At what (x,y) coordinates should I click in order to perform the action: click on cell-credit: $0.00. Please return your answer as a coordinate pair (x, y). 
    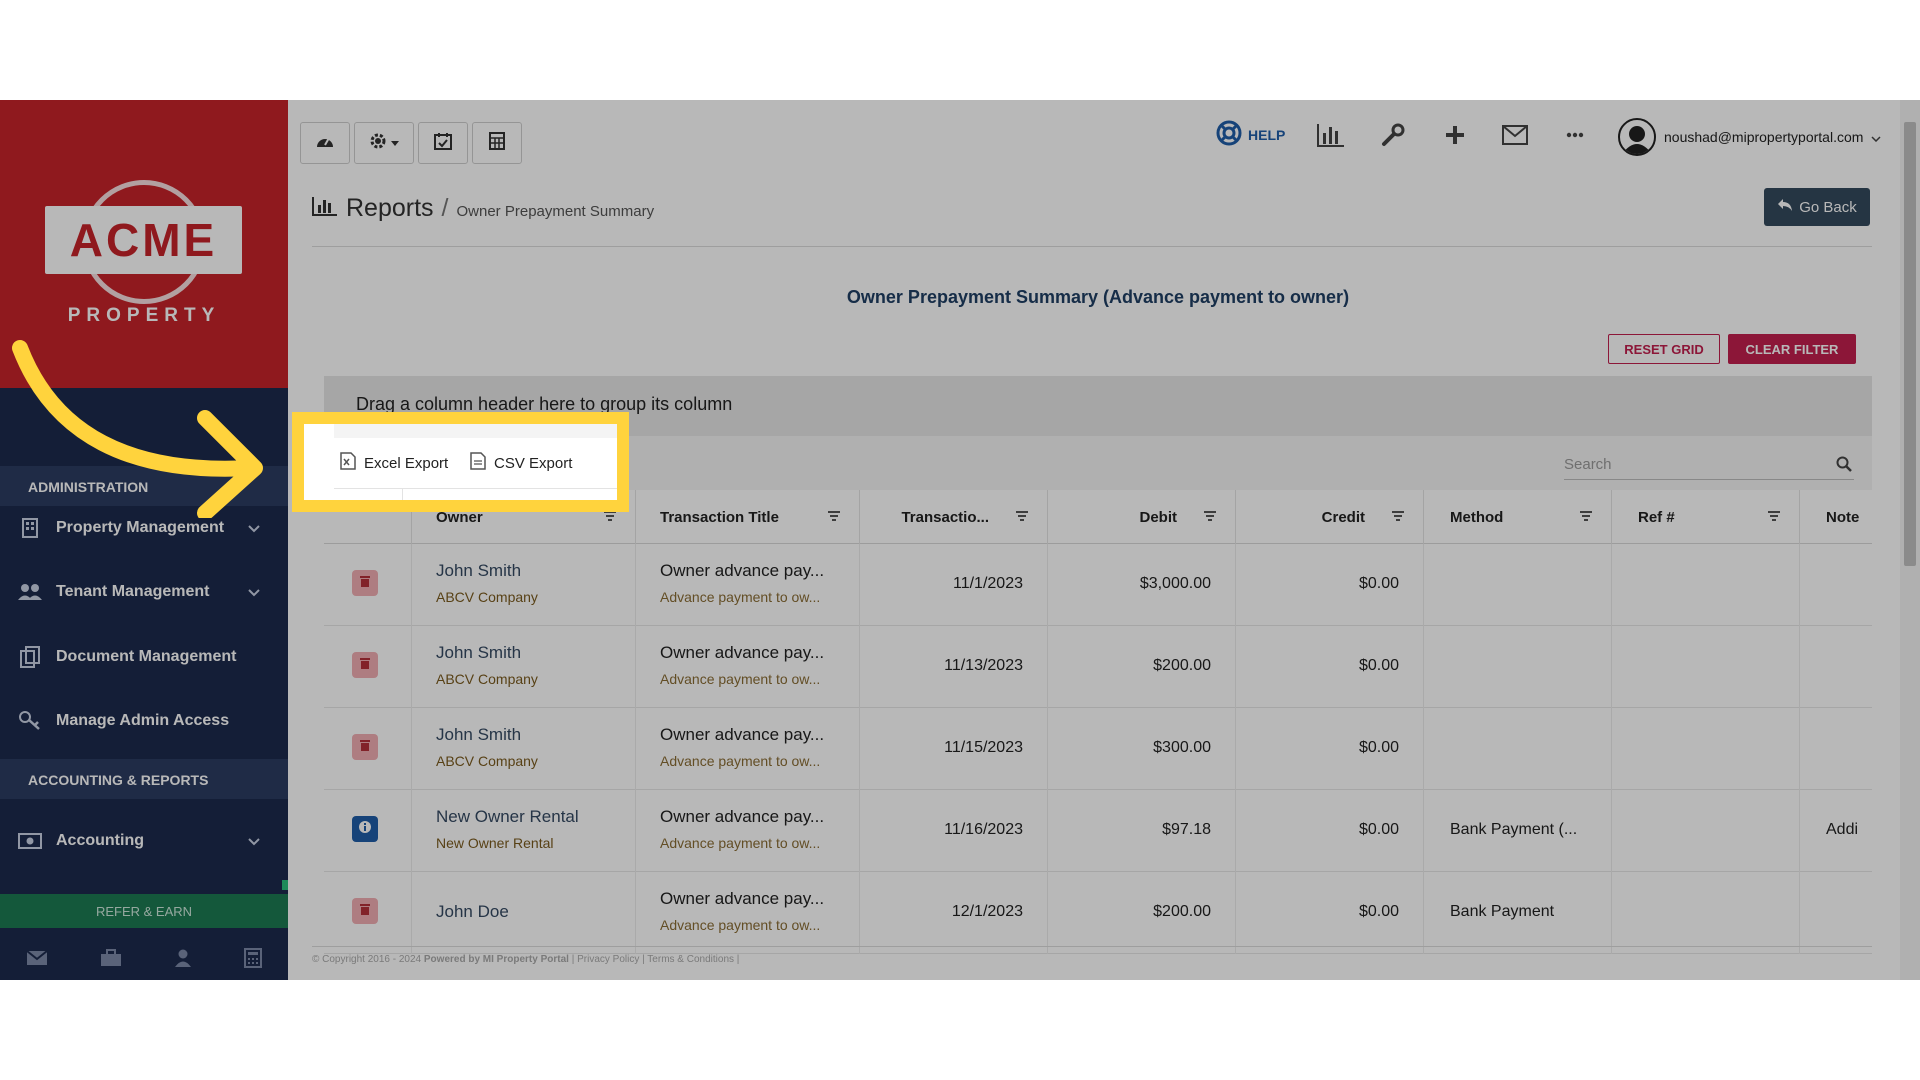
    Looking at the image, I should click on (1330, 913).